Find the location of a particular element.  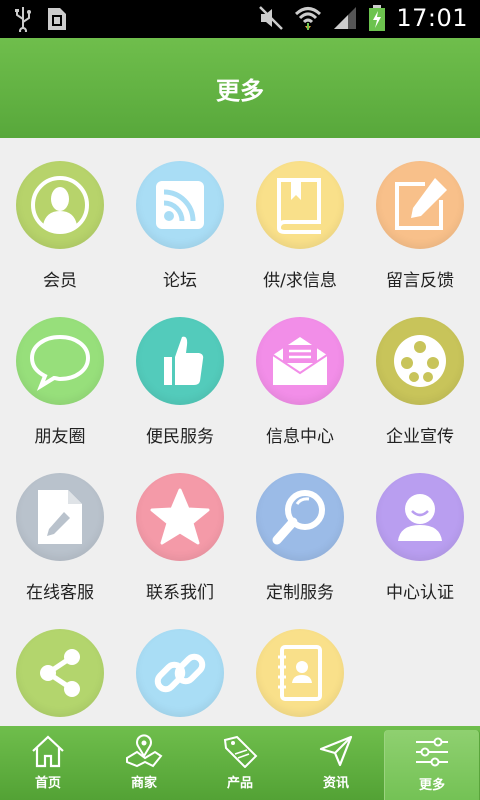

film-reel-icon is located at coordinates (420, 361).